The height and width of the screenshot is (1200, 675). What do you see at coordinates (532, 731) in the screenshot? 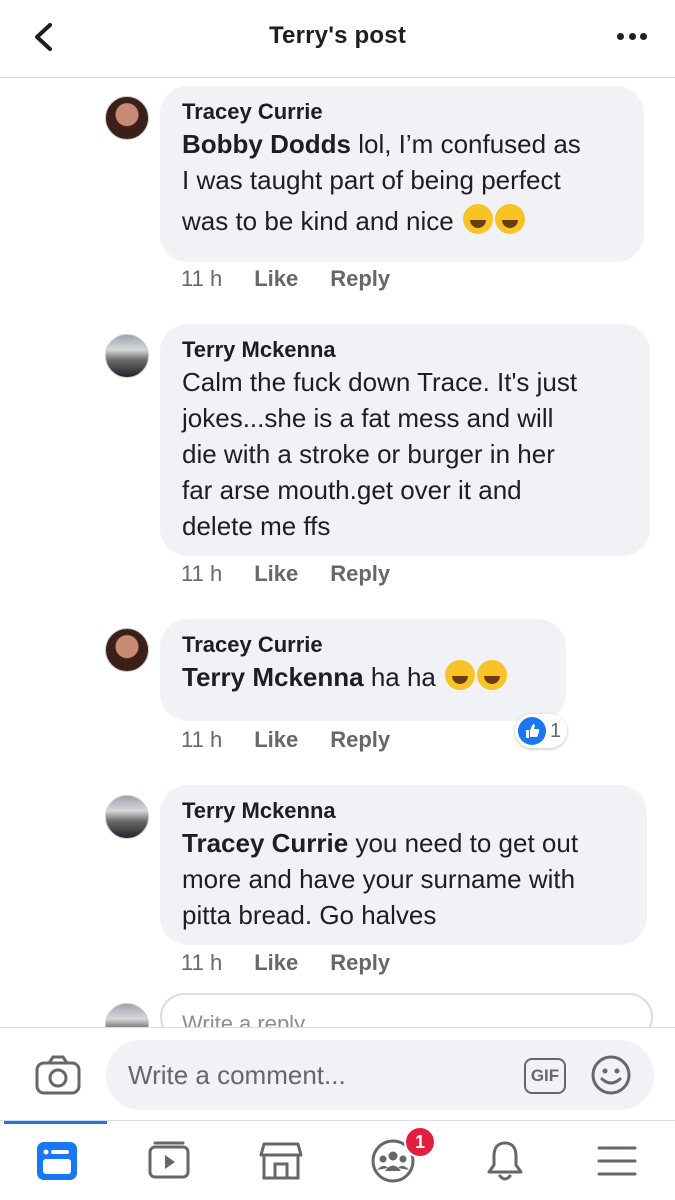
I see `thumbs-up-icon` at bounding box center [532, 731].